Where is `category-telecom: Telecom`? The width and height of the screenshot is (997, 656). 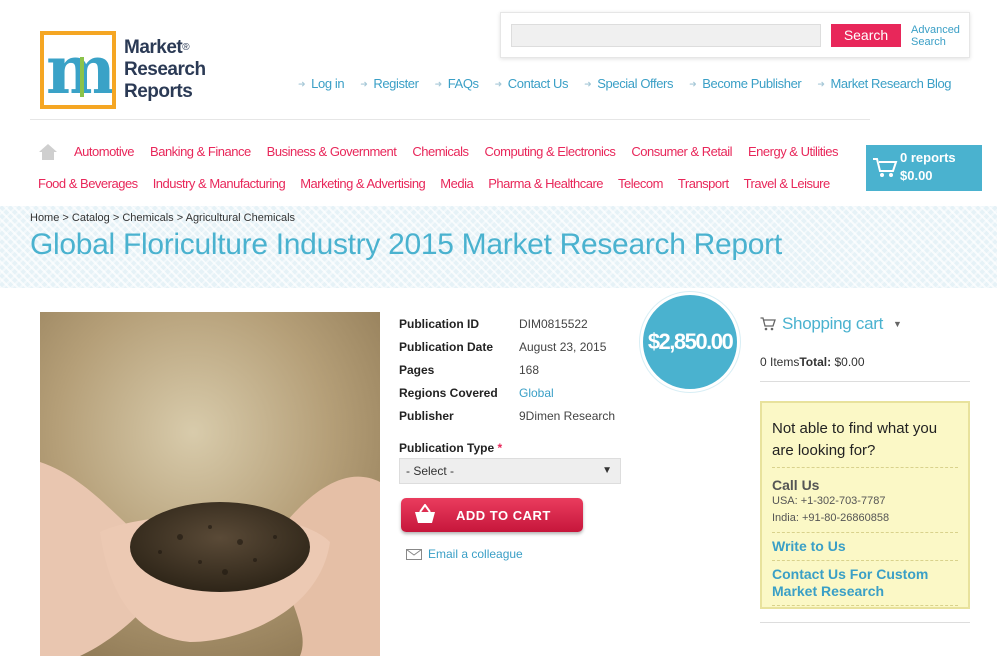 category-telecom: Telecom is located at coordinates (640, 183).